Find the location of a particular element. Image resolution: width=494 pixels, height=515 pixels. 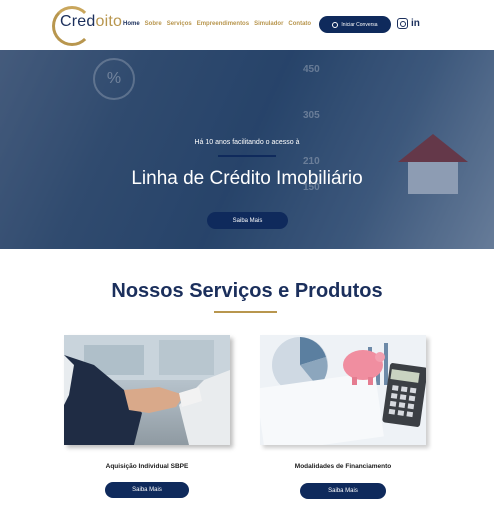

services-divider is located at coordinates (245, 312).